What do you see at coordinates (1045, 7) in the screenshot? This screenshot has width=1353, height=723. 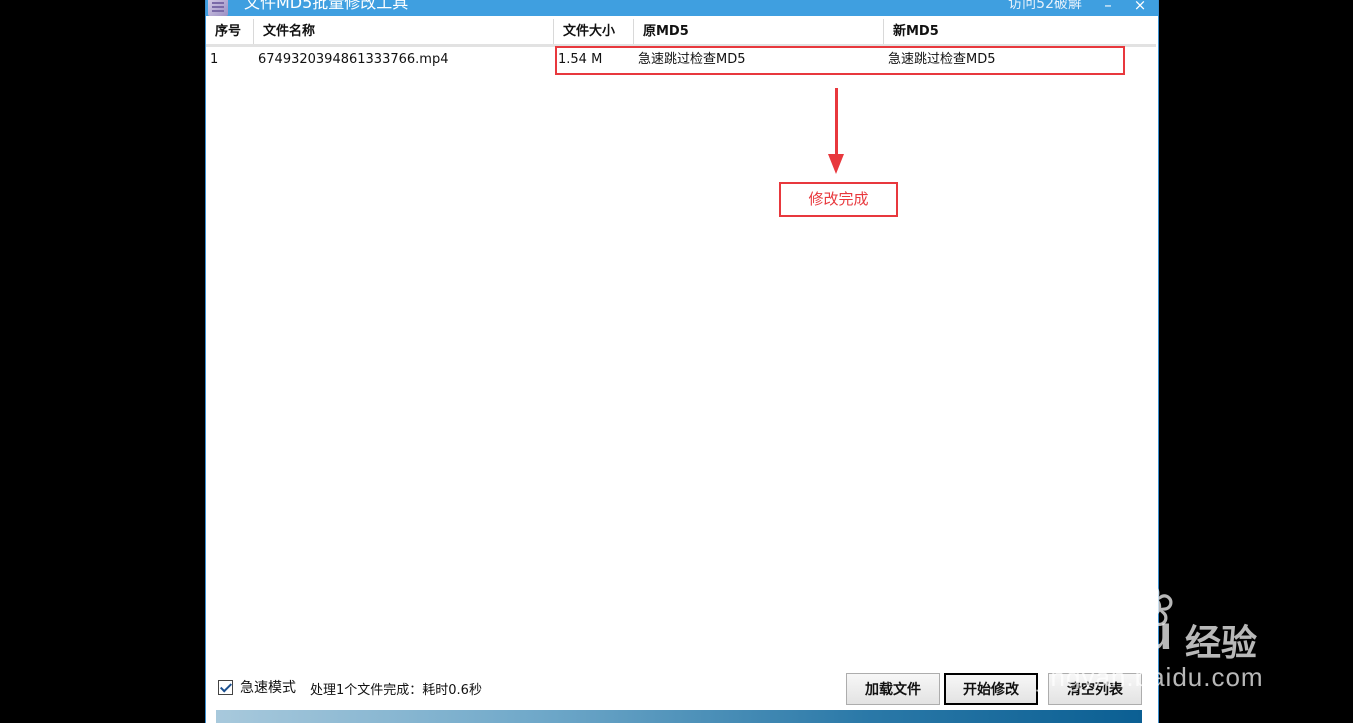 I see `visit-52pojie-link: 访问52破解` at bounding box center [1045, 7].